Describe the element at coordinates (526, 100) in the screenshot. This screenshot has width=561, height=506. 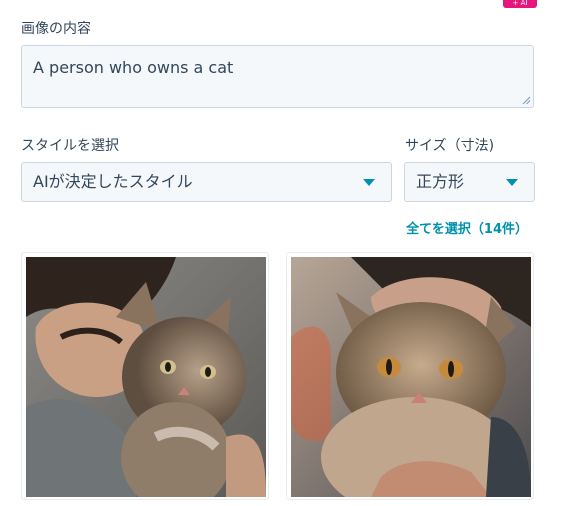
I see `resize-handle-icon` at that location.